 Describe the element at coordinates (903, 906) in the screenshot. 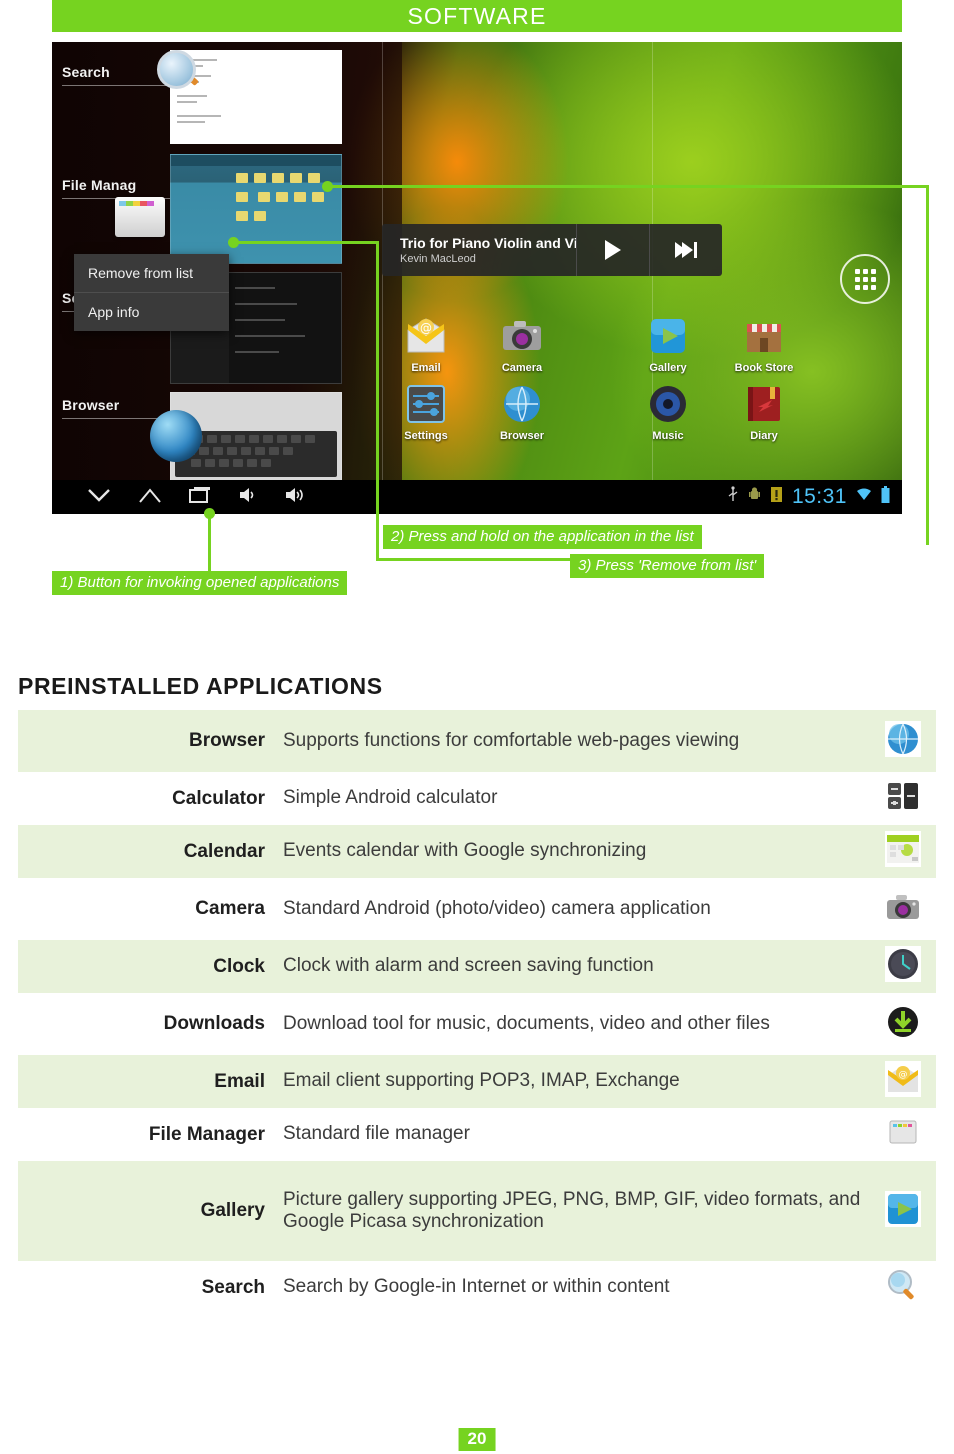

I see `camera-icon` at that location.